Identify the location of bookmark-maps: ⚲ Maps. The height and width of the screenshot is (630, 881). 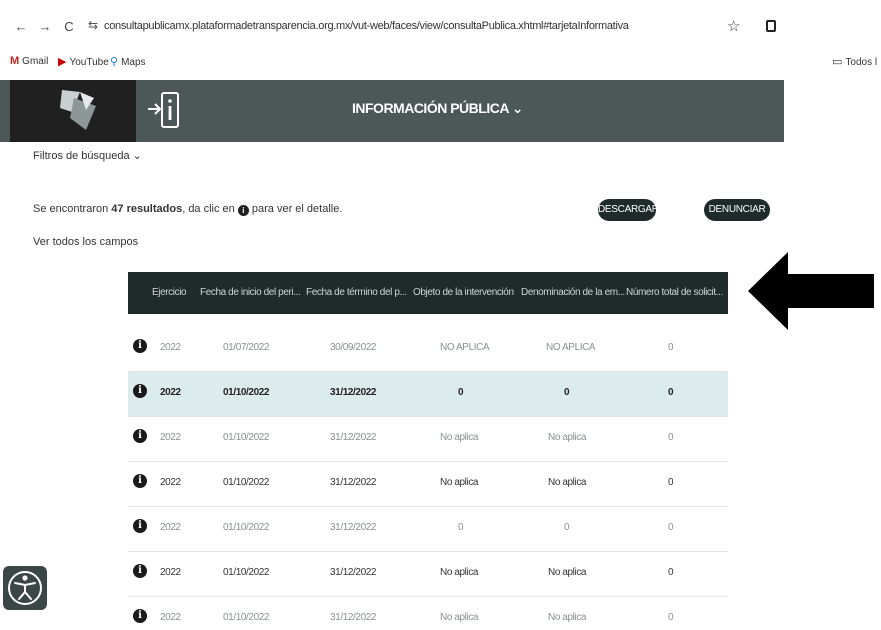
(128, 61).